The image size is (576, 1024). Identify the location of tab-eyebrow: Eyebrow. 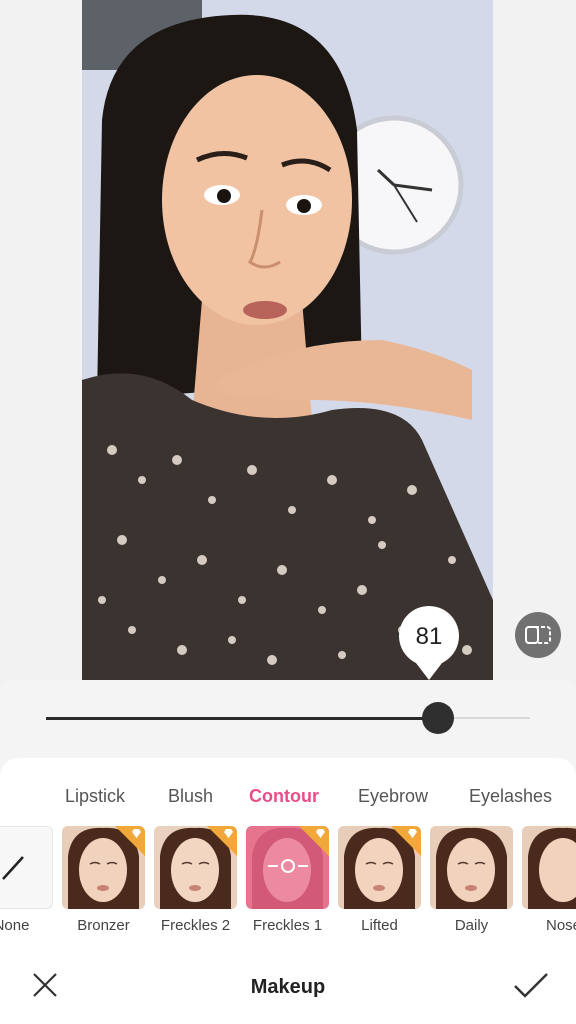
(393, 796).